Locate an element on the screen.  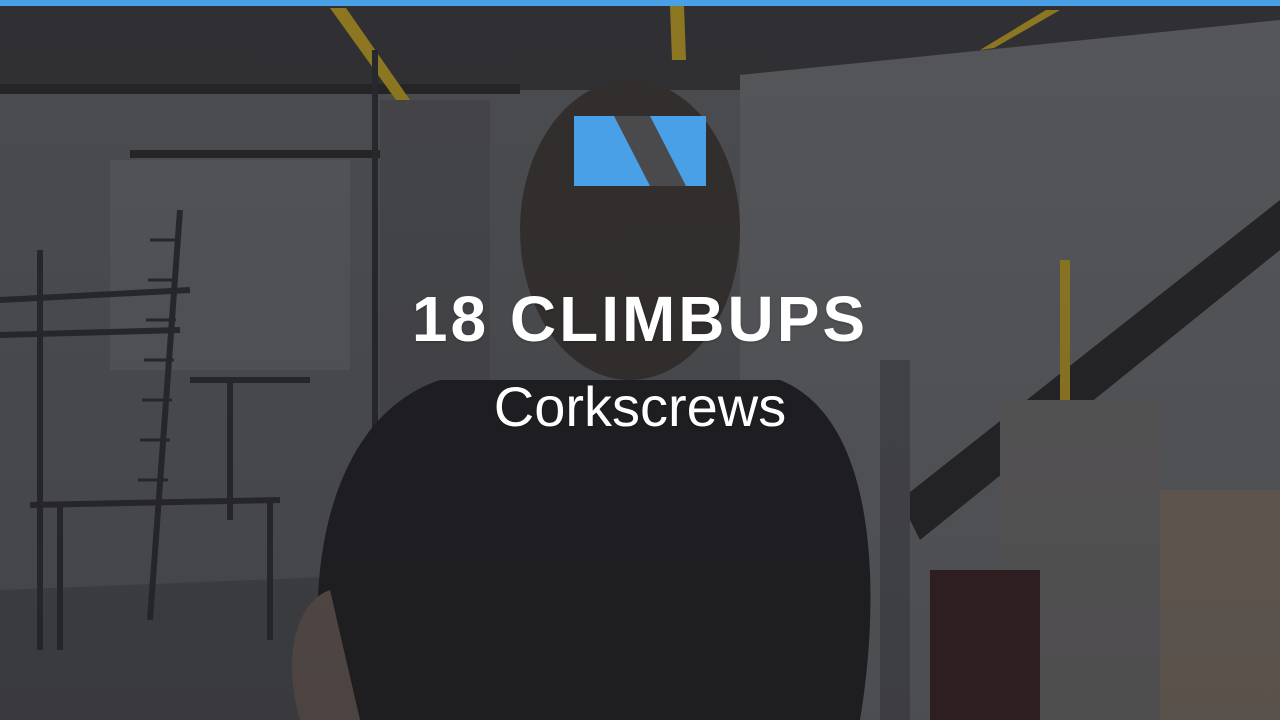
exercise-count-title: 18 CLIMBUPS is located at coordinates (640, 319).